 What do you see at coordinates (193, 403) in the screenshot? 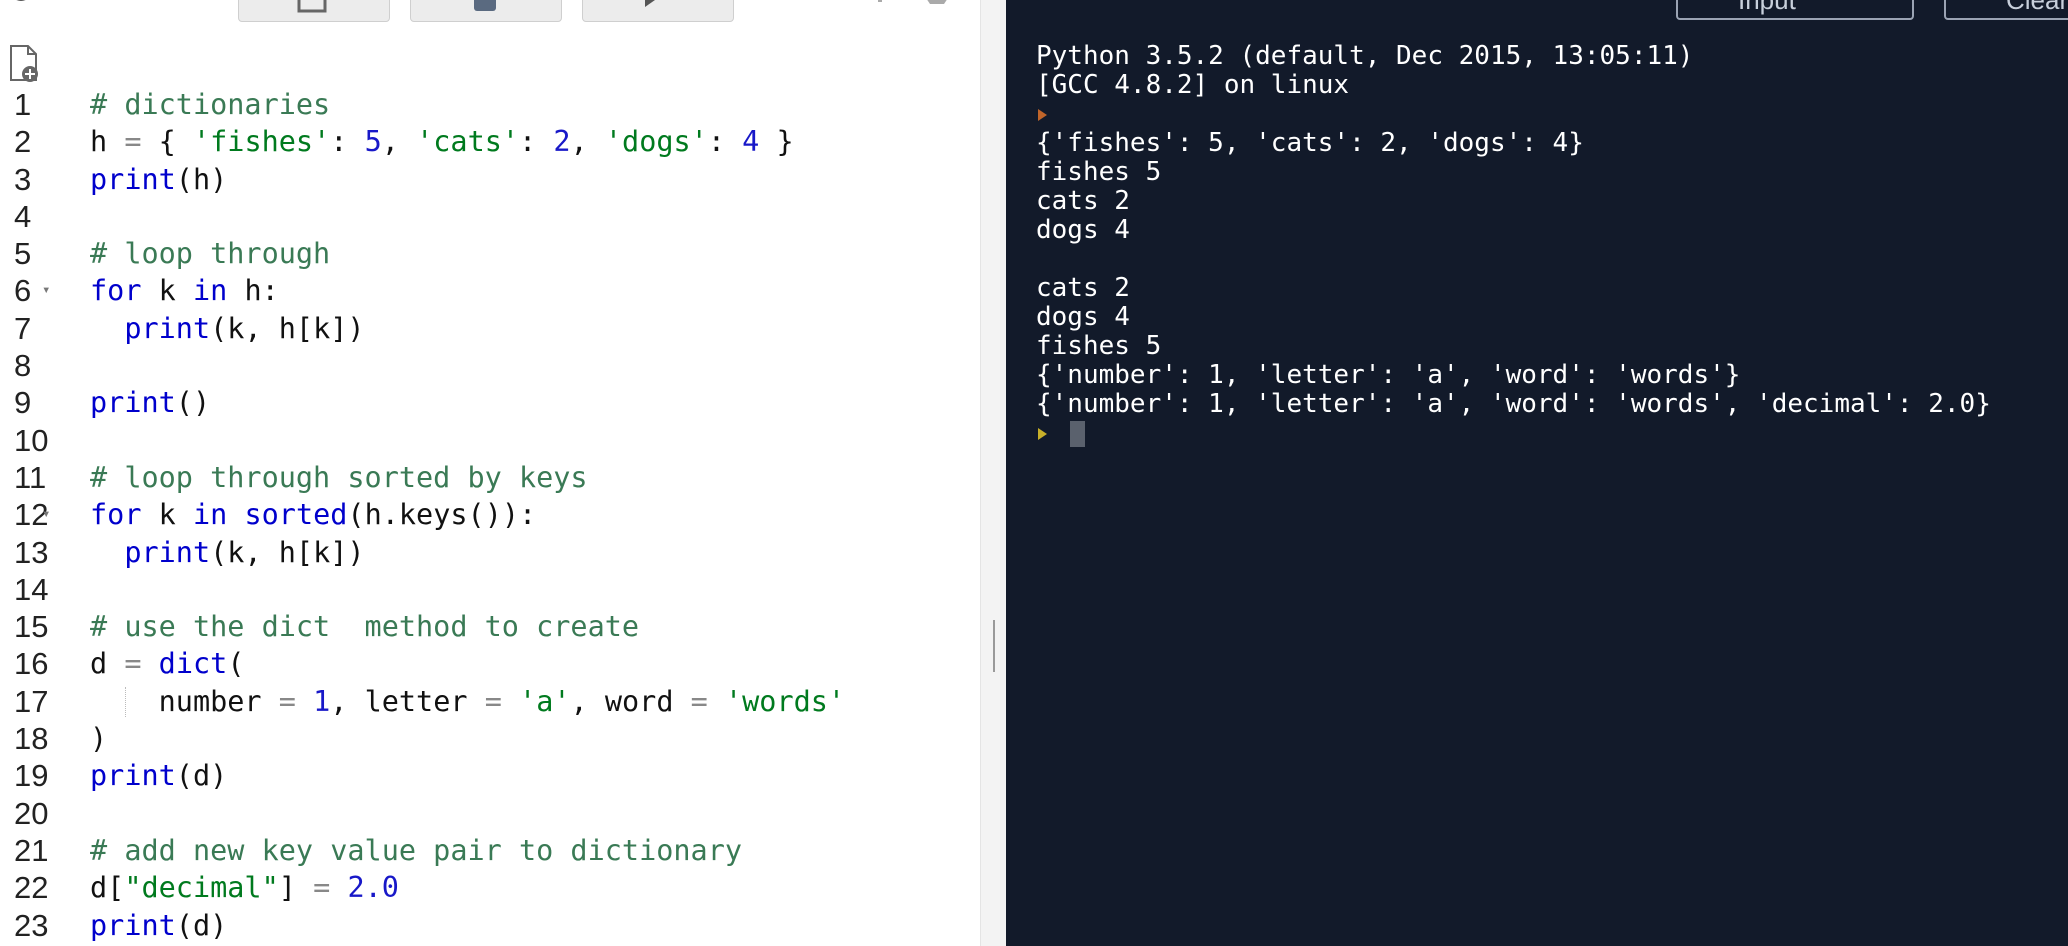
I see `code-token: ()` at bounding box center [193, 403].